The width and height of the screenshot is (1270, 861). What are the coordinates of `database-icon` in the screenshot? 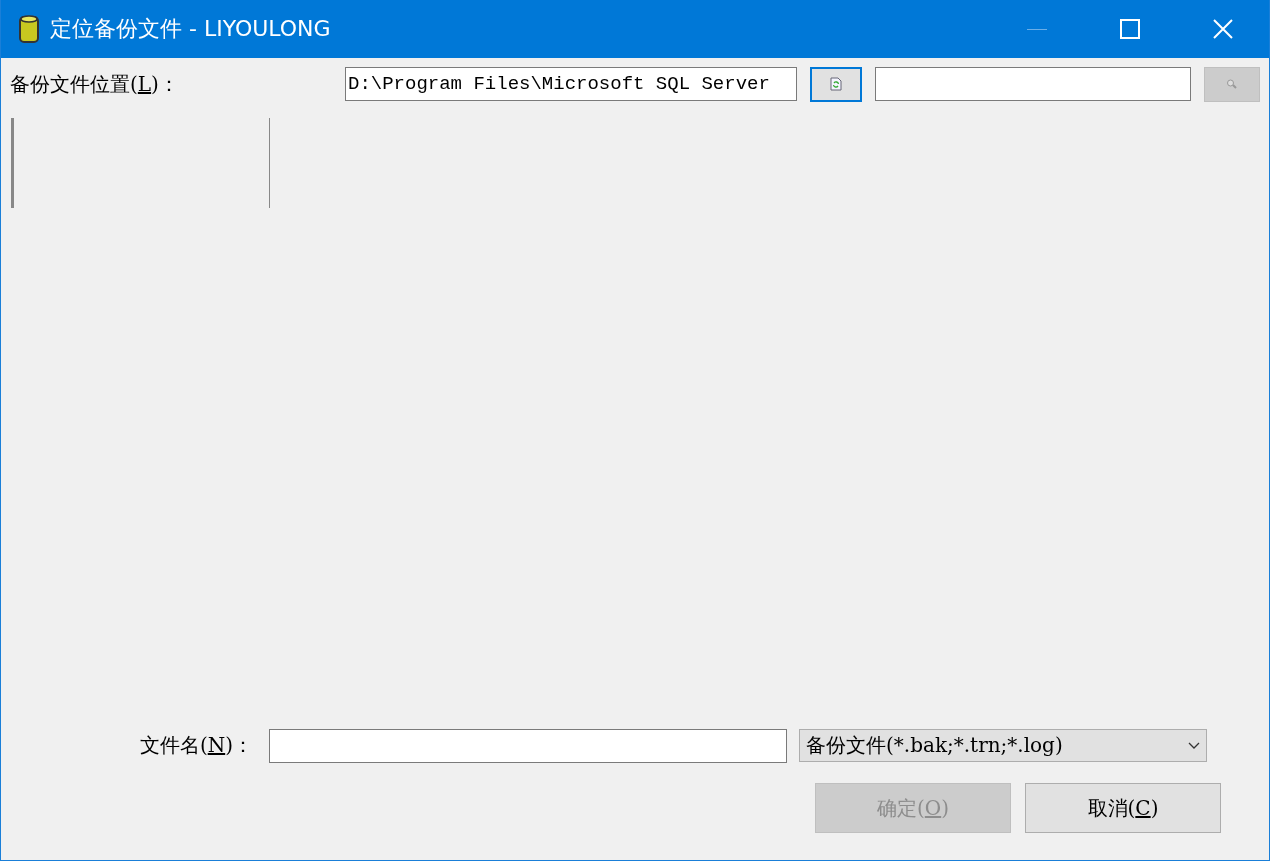 It's located at (29, 29).